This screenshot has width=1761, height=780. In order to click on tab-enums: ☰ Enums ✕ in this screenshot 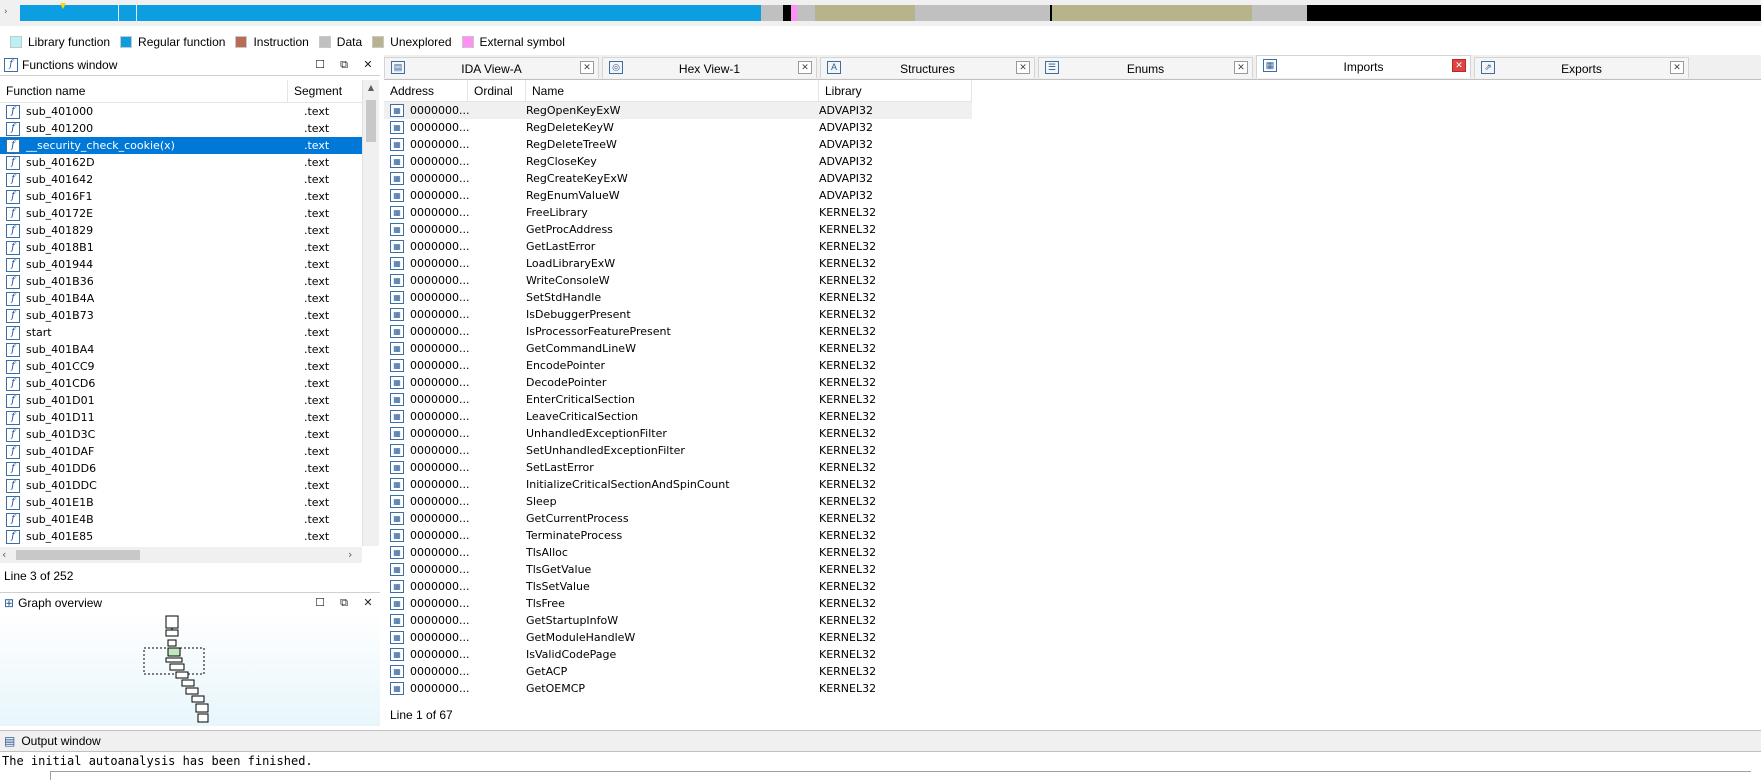, I will do `click(1145, 67)`.